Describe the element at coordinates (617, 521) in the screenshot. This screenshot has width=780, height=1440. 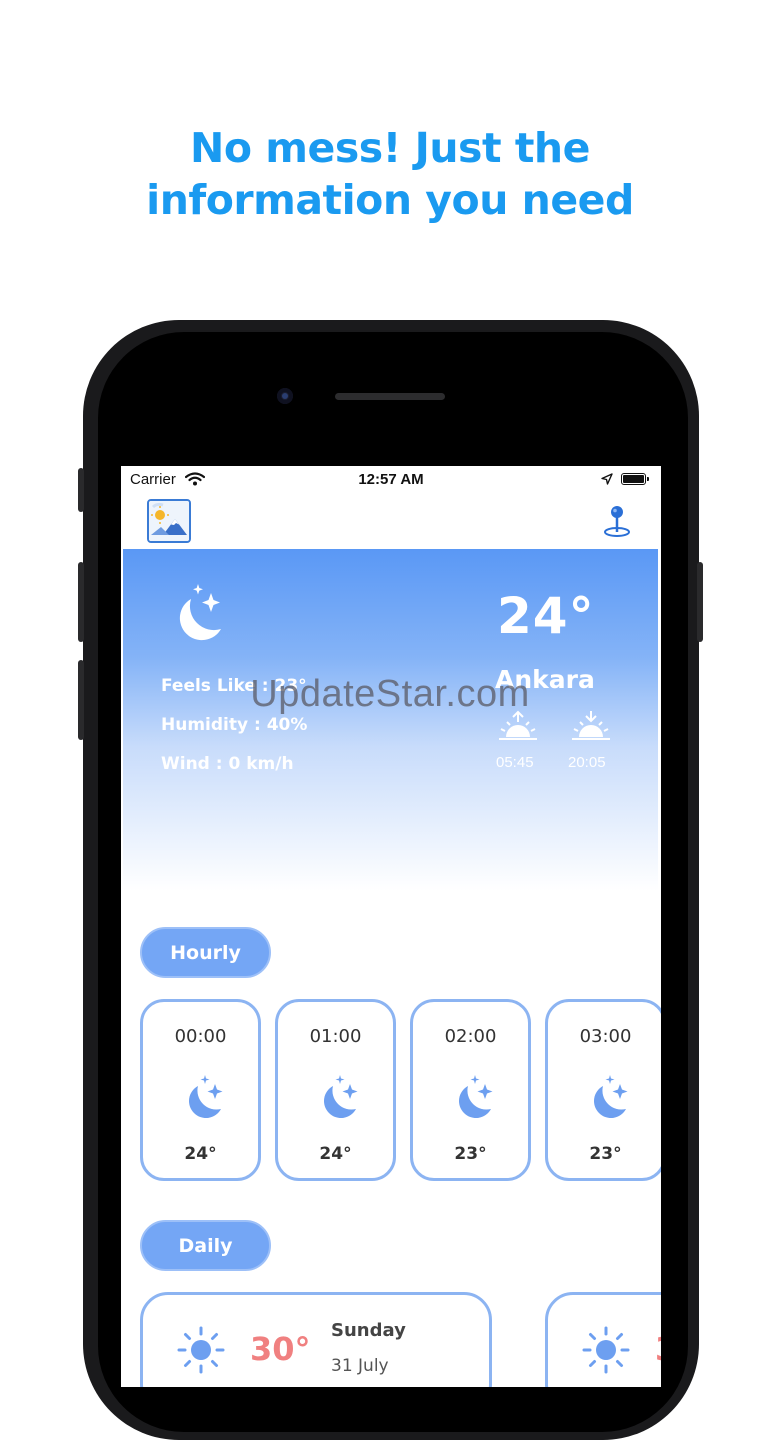
I see `location-pin-button` at that location.